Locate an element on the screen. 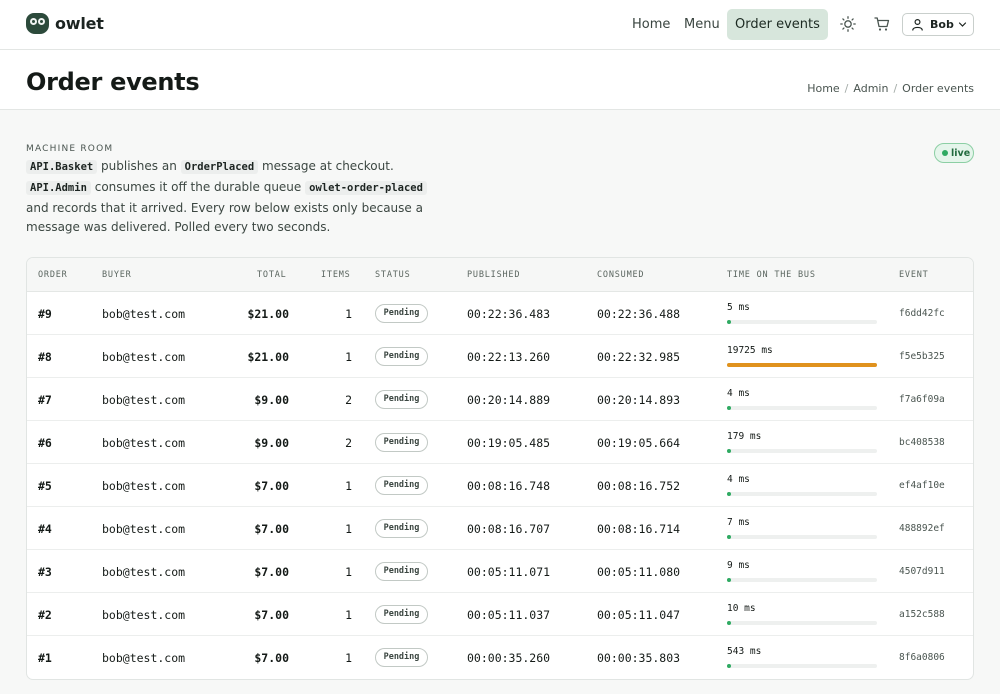  user-menu-button: Bob is located at coordinates (938, 24).